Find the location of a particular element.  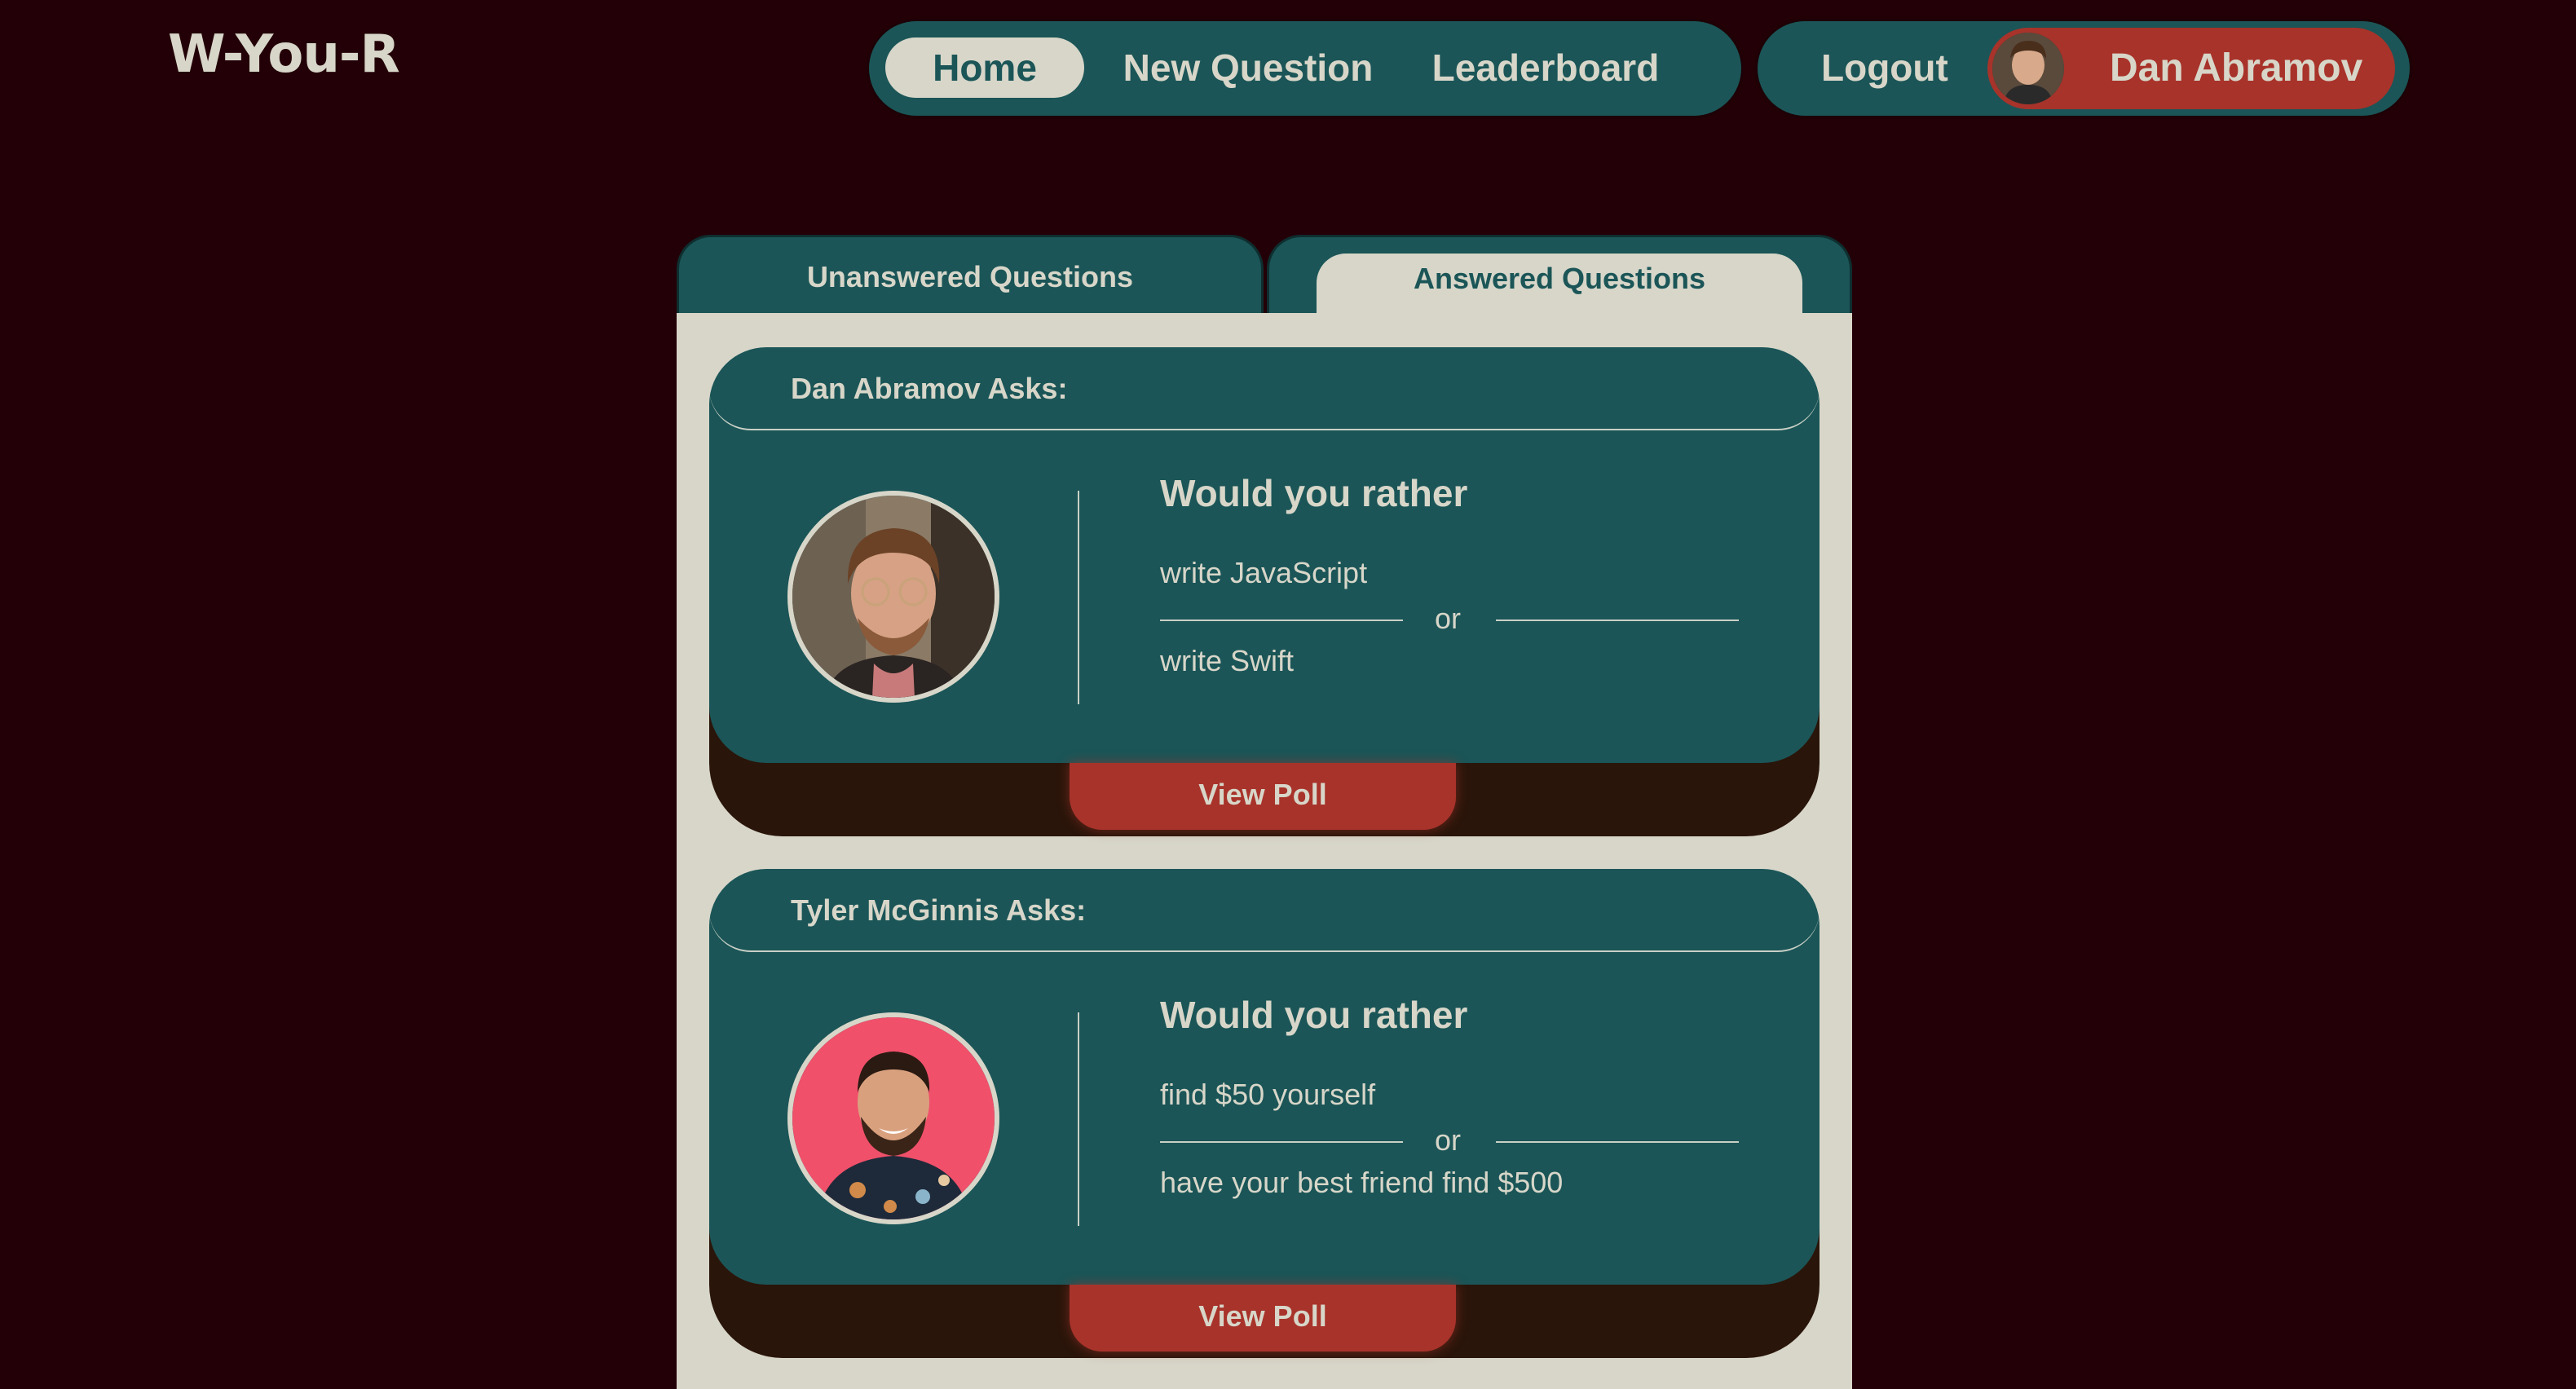

tab-unanswered: Unanswered Questions is located at coordinates (970, 274).